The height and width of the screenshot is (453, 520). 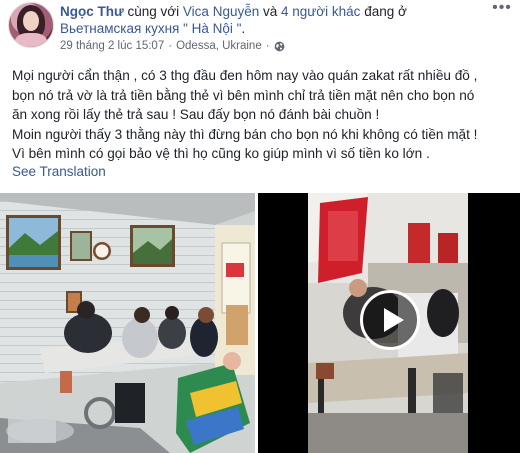 I want to click on post-meta: 29 tháng 2 lúc 15:07 · Odessa, Ukraine ·, so click(x=172, y=46).